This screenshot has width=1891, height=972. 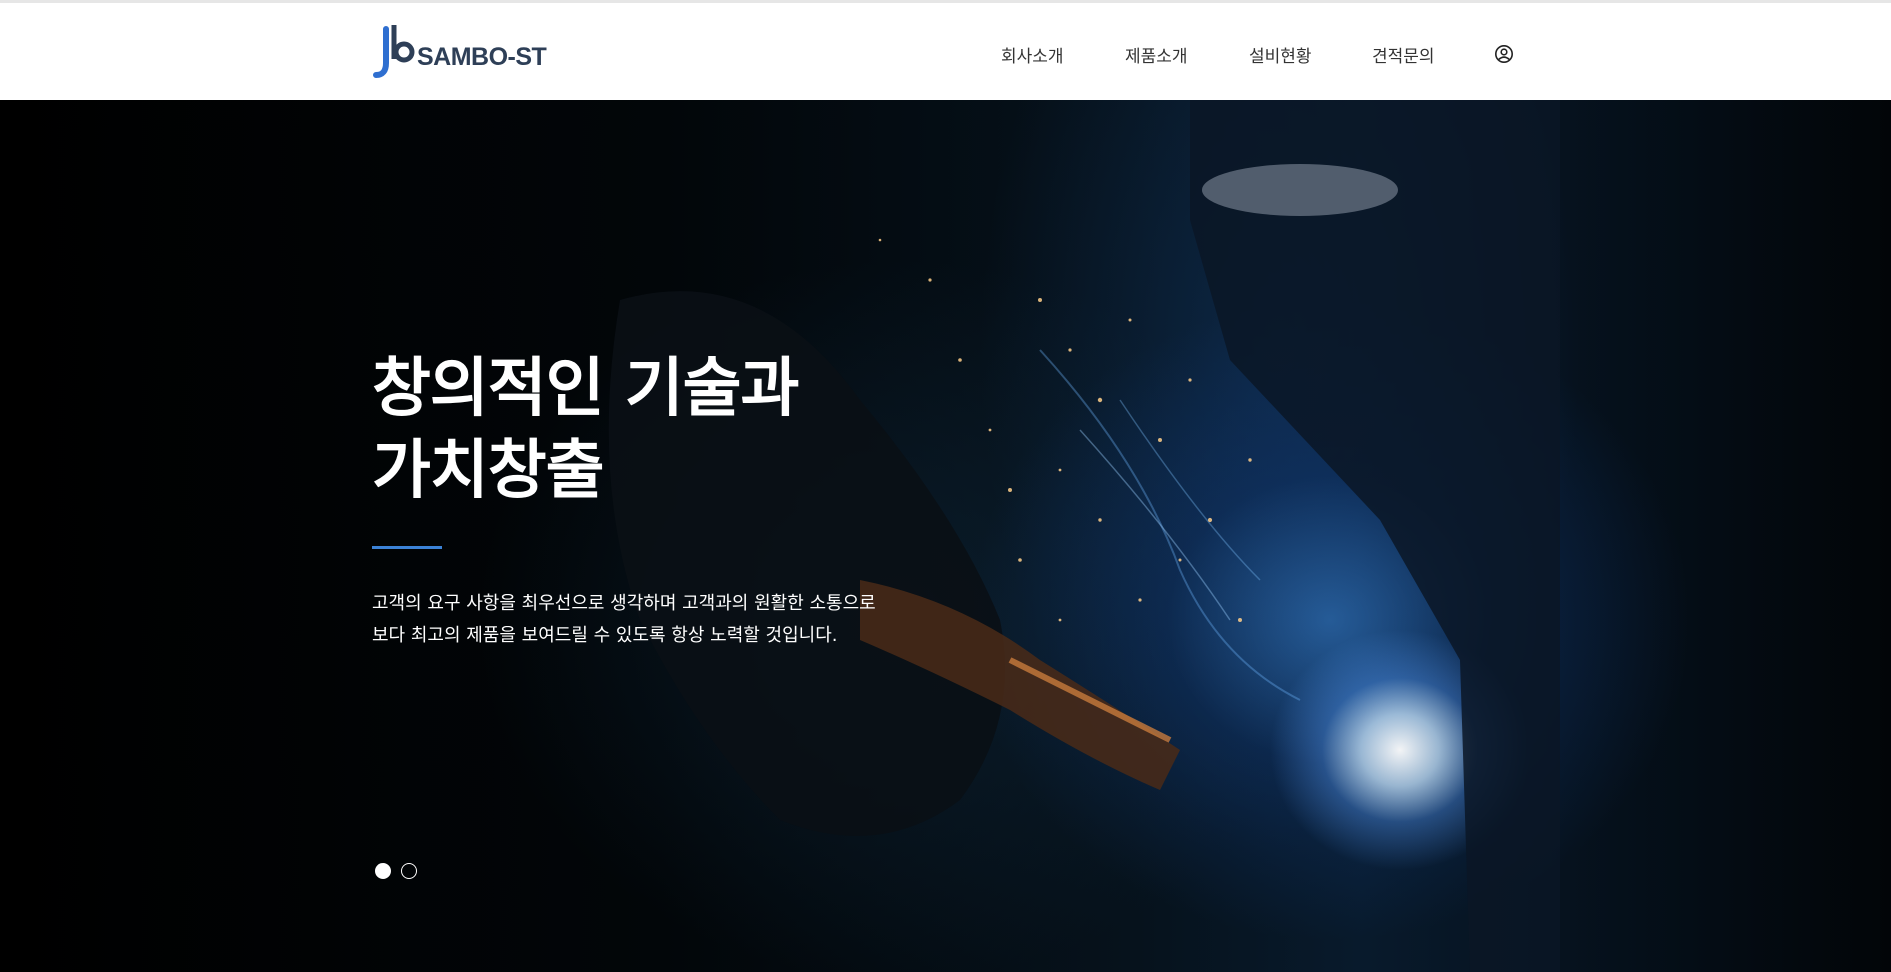 What do you see at coordinates (1280, 54) in the screenshot?
I see `nav-item-facilities: 설비현황` at bounding box center [1280, 54].